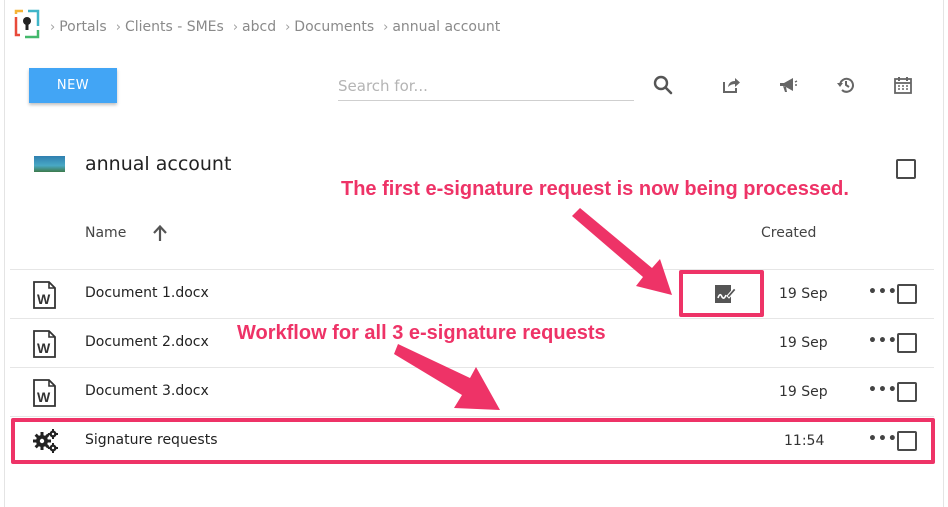 The image size is (948, 507). I want to click on search-icon, so click(663, 85).